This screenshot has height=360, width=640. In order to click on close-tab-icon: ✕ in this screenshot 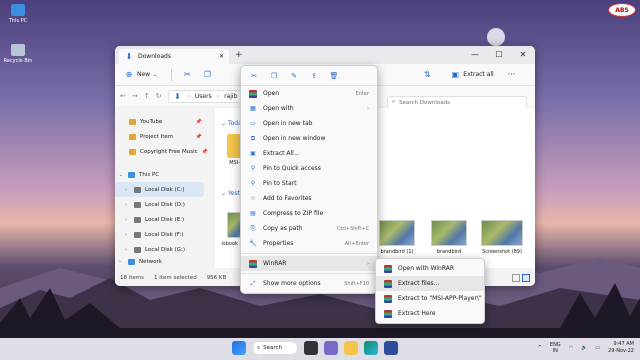, I will do `click(221, 56)`.